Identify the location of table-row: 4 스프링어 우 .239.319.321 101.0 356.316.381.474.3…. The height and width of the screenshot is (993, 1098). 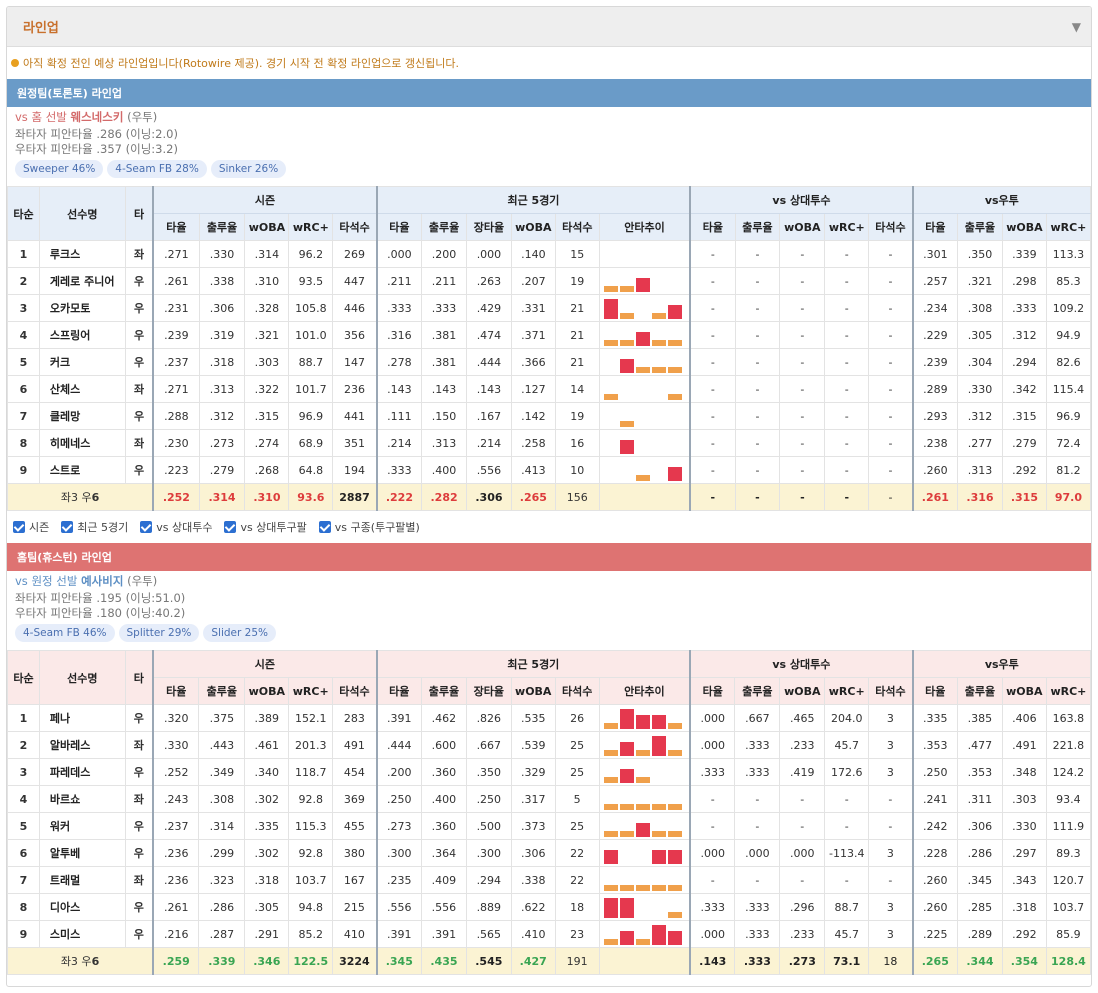
(549, 335).